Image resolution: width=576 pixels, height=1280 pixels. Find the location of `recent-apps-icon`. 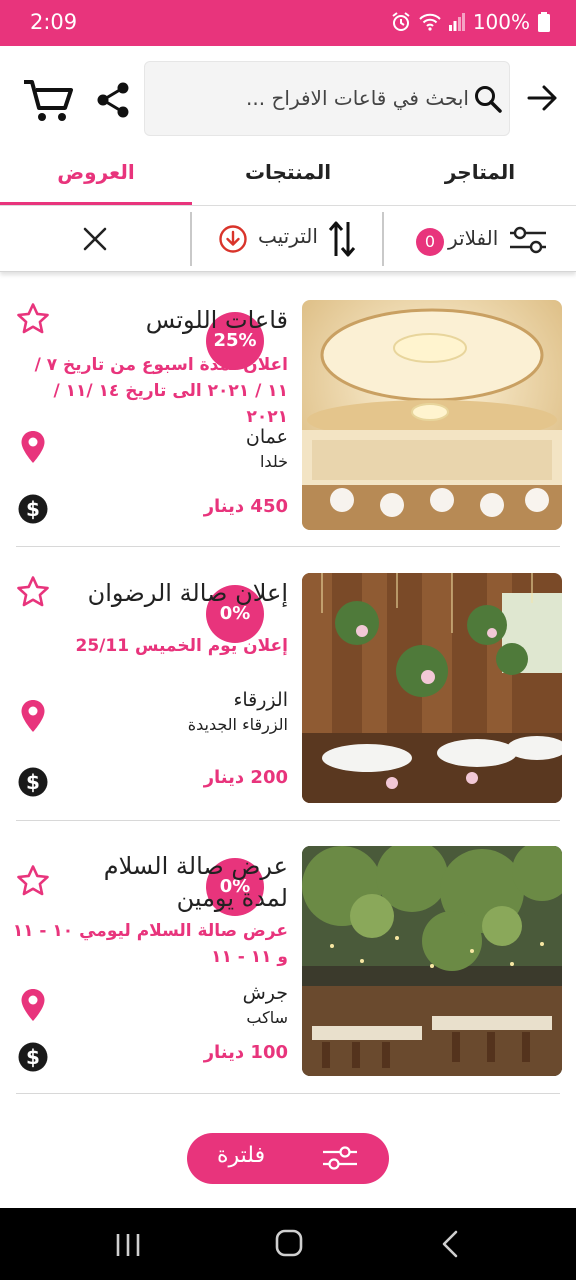

recent-apps-icon is located at coordinates (128, 1245).